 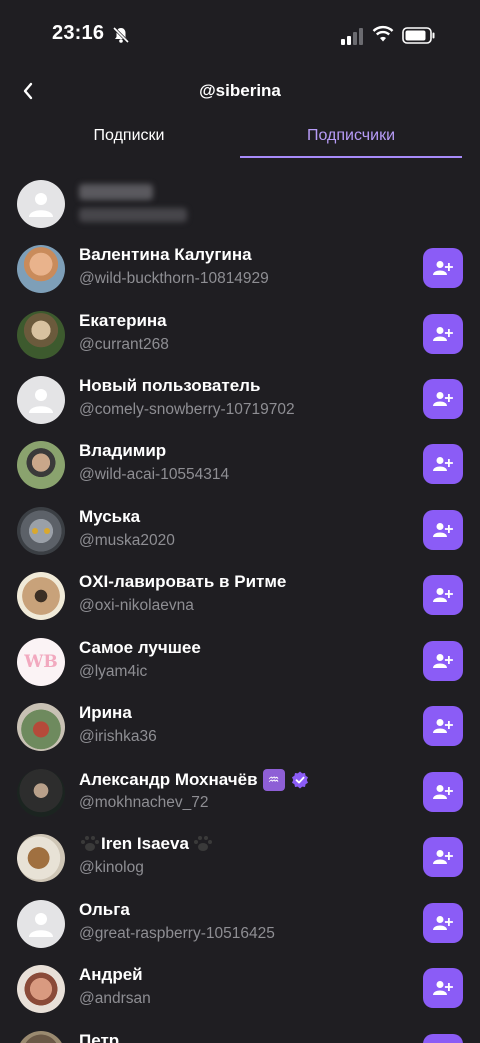 I want to click on list-item: Iren Isaeva @kinolog, so click(x=240, y=860).